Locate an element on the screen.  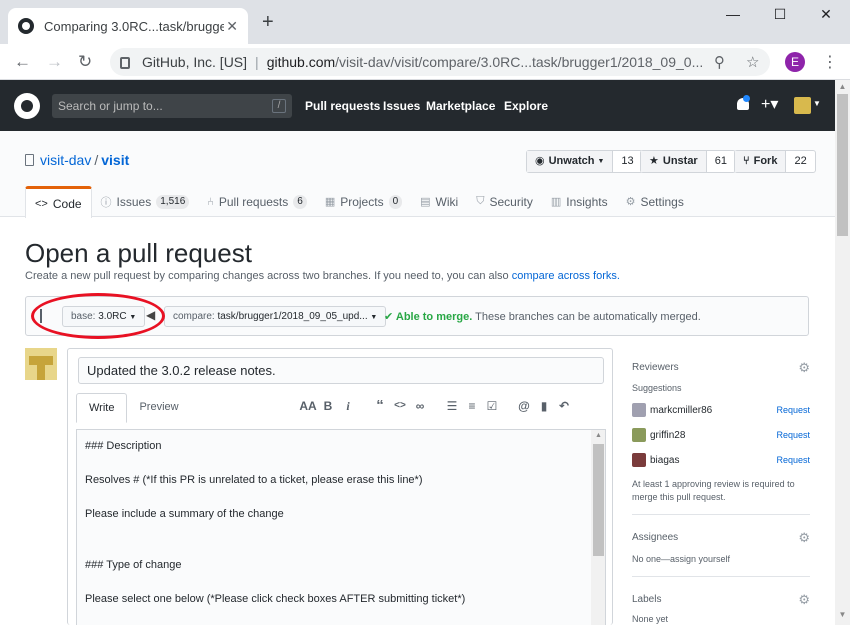
new-tab-icon: + is located at coordinates (268, 22).